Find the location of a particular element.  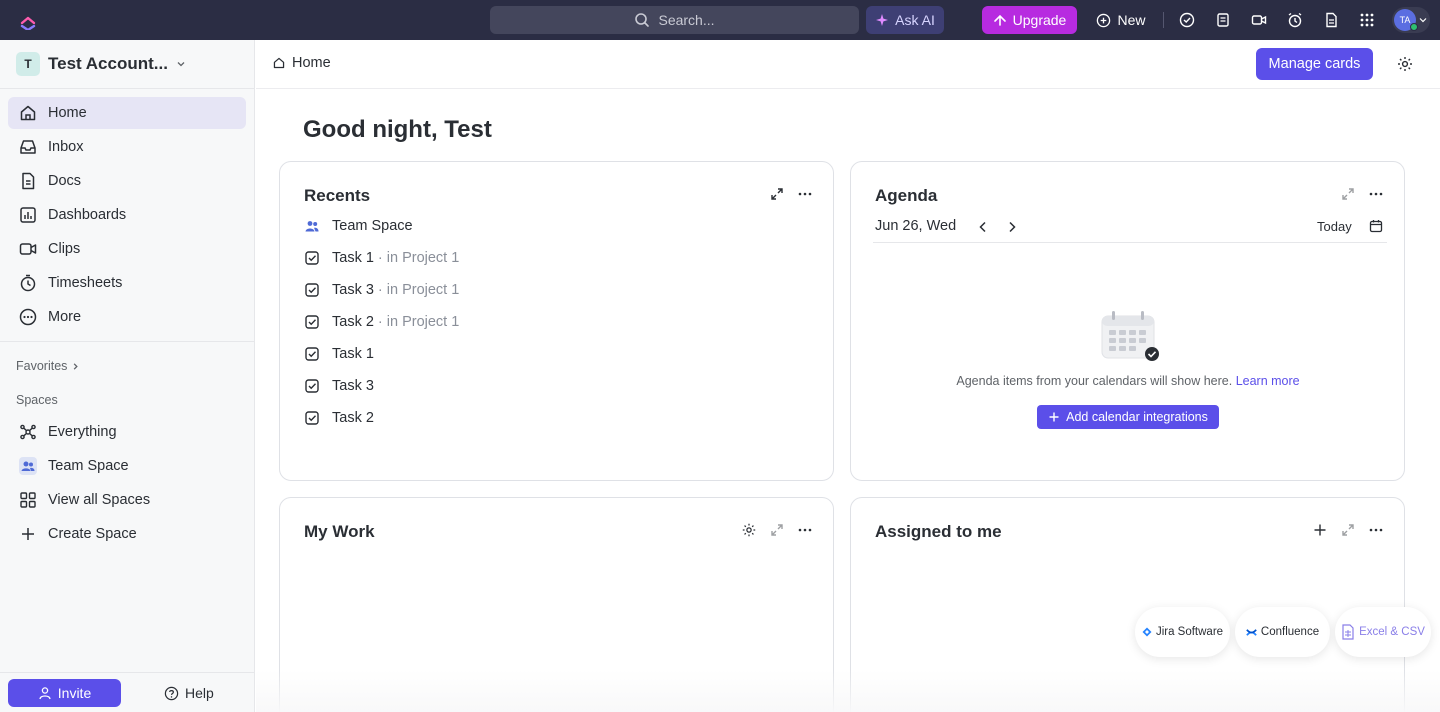

grid-icon is located at coordinates (28, 500).